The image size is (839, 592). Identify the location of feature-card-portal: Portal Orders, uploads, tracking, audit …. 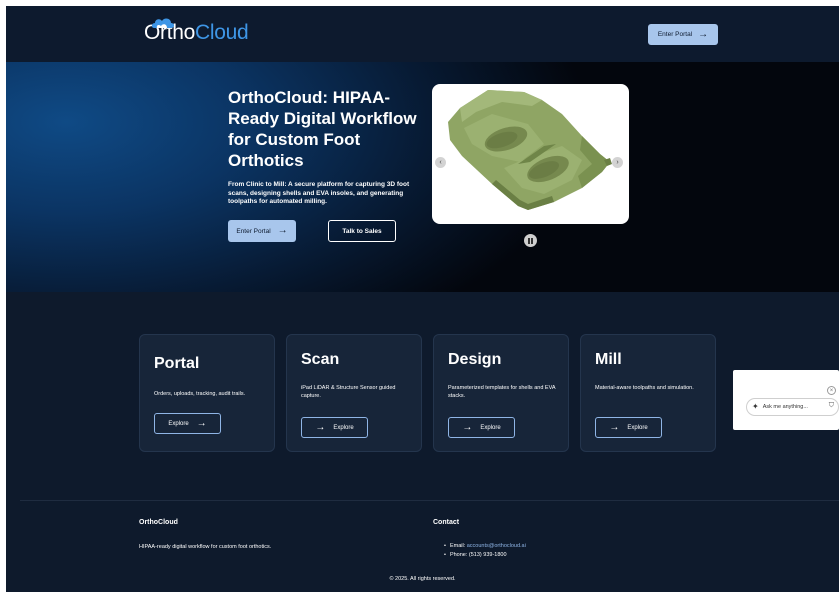
(207, 393).